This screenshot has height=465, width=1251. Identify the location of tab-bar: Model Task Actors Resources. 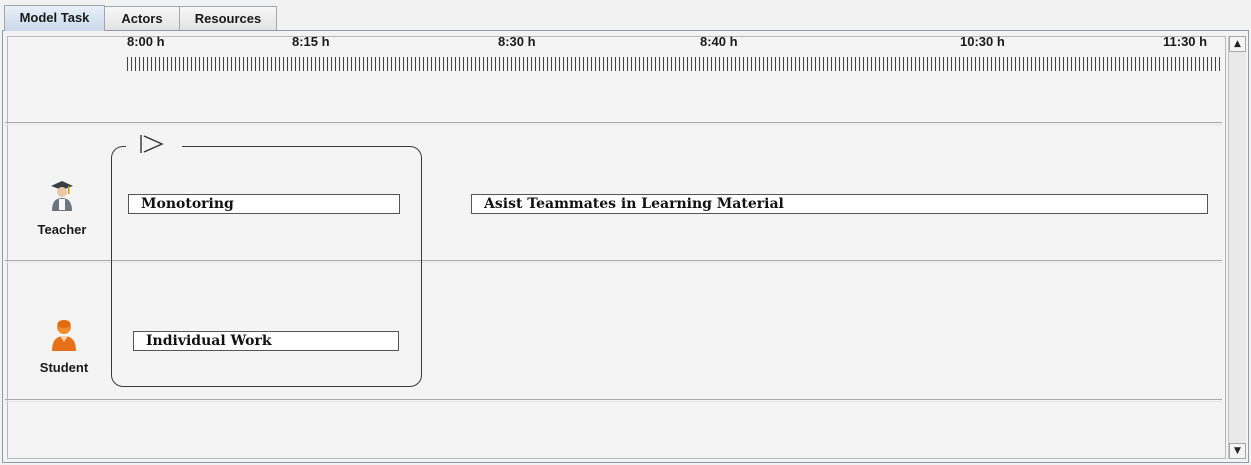
(625, 15).